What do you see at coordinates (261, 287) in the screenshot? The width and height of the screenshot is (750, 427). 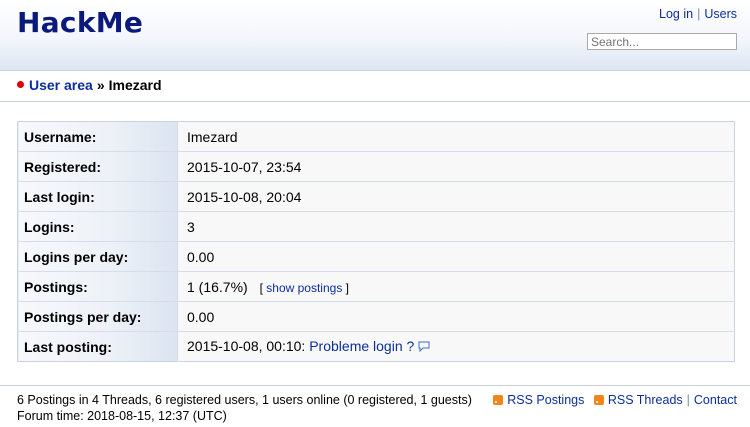 I see `show-postings-bracket-open: [` at bounding box center [261, 287].